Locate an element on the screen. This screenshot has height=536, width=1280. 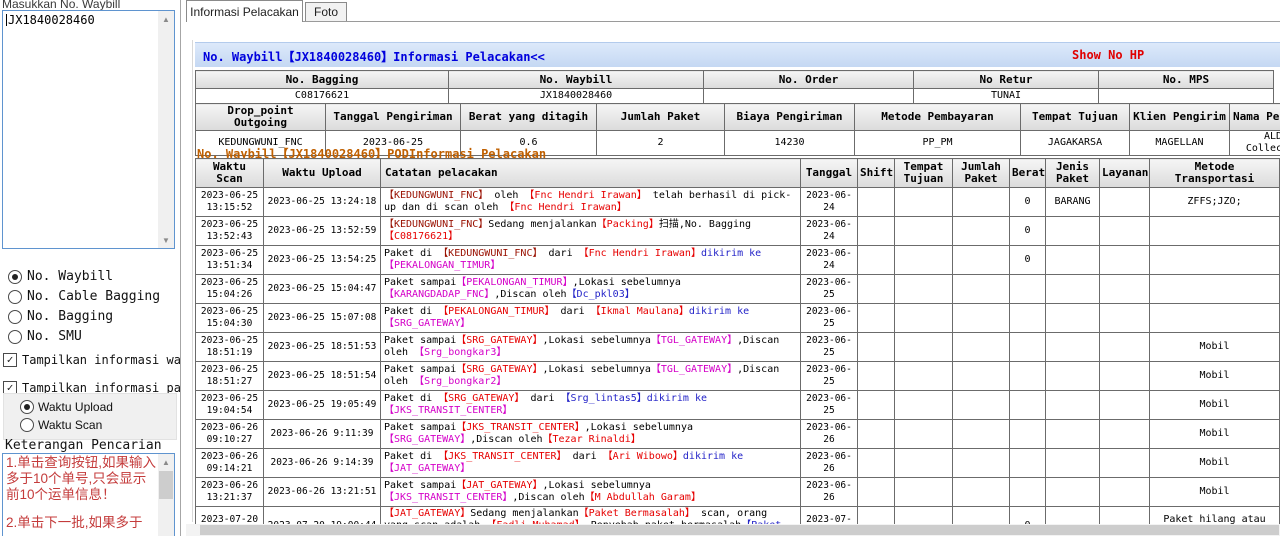
shipment-detail-header-cell: Biaya Pengiriman is located at coordinates (789, 117).